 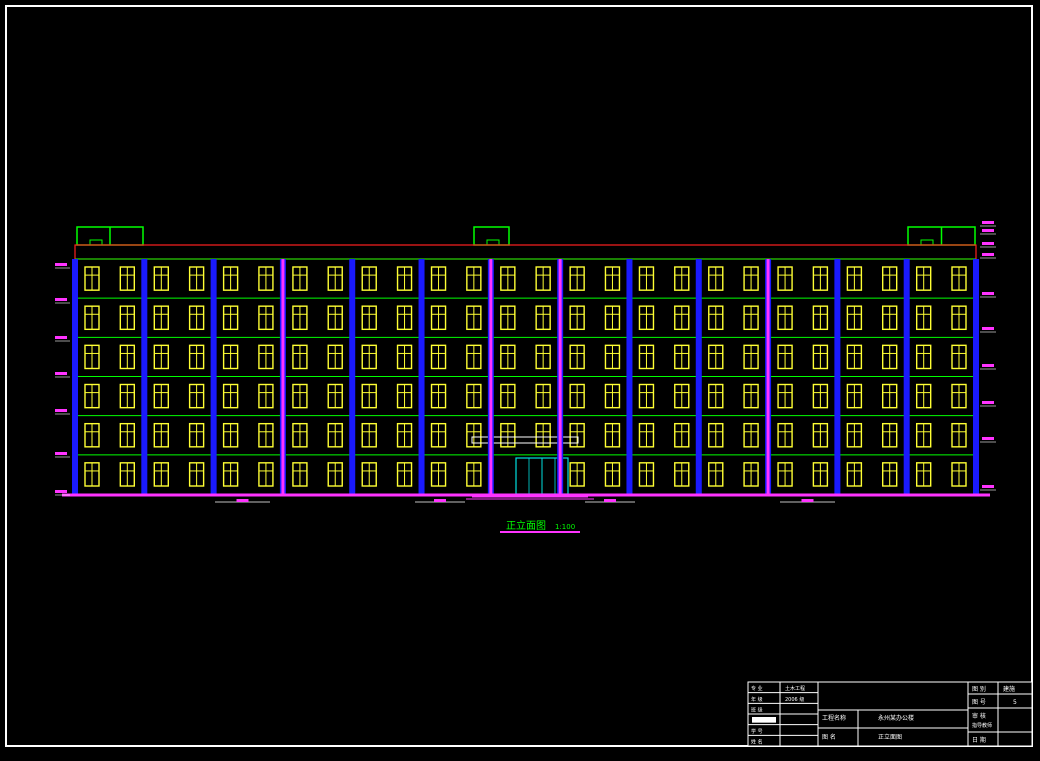 What do you see at coordinates (979, 702) in the screenshot?
I see `sheet-no-label: 图 号` at bounding box center [979, 702].